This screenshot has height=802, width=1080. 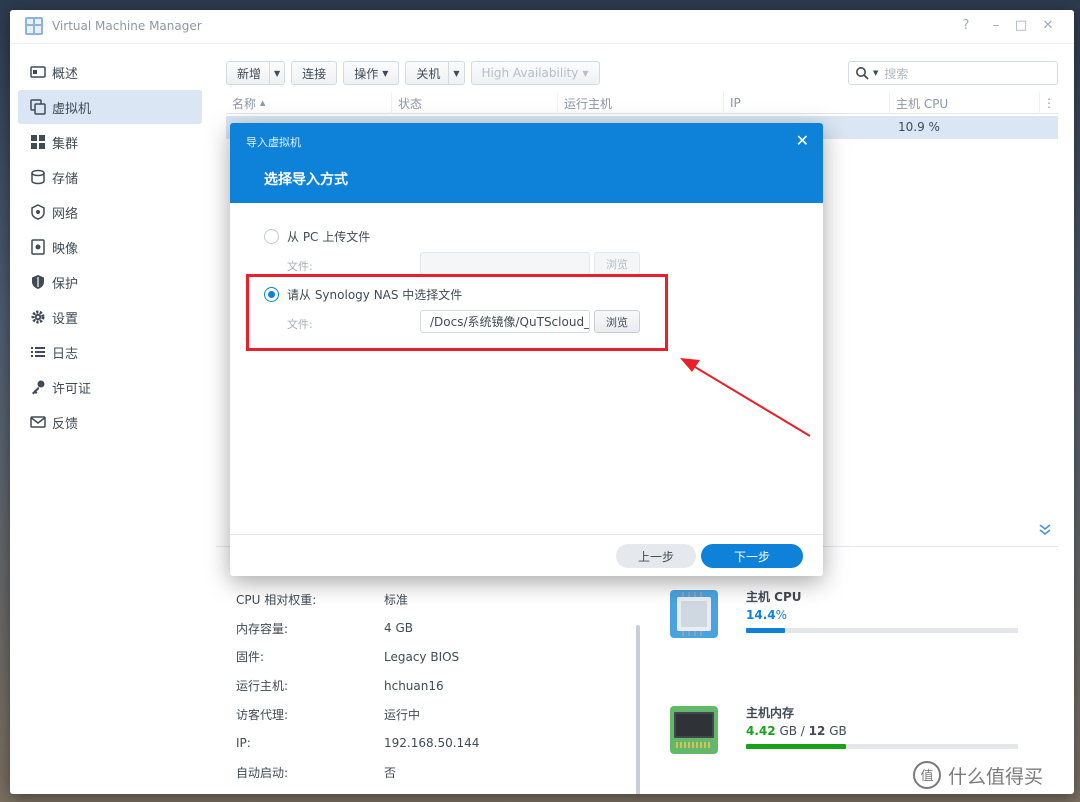 I want to click on dialog-step-title: 选择导入方式, so click(x=306, y=180).